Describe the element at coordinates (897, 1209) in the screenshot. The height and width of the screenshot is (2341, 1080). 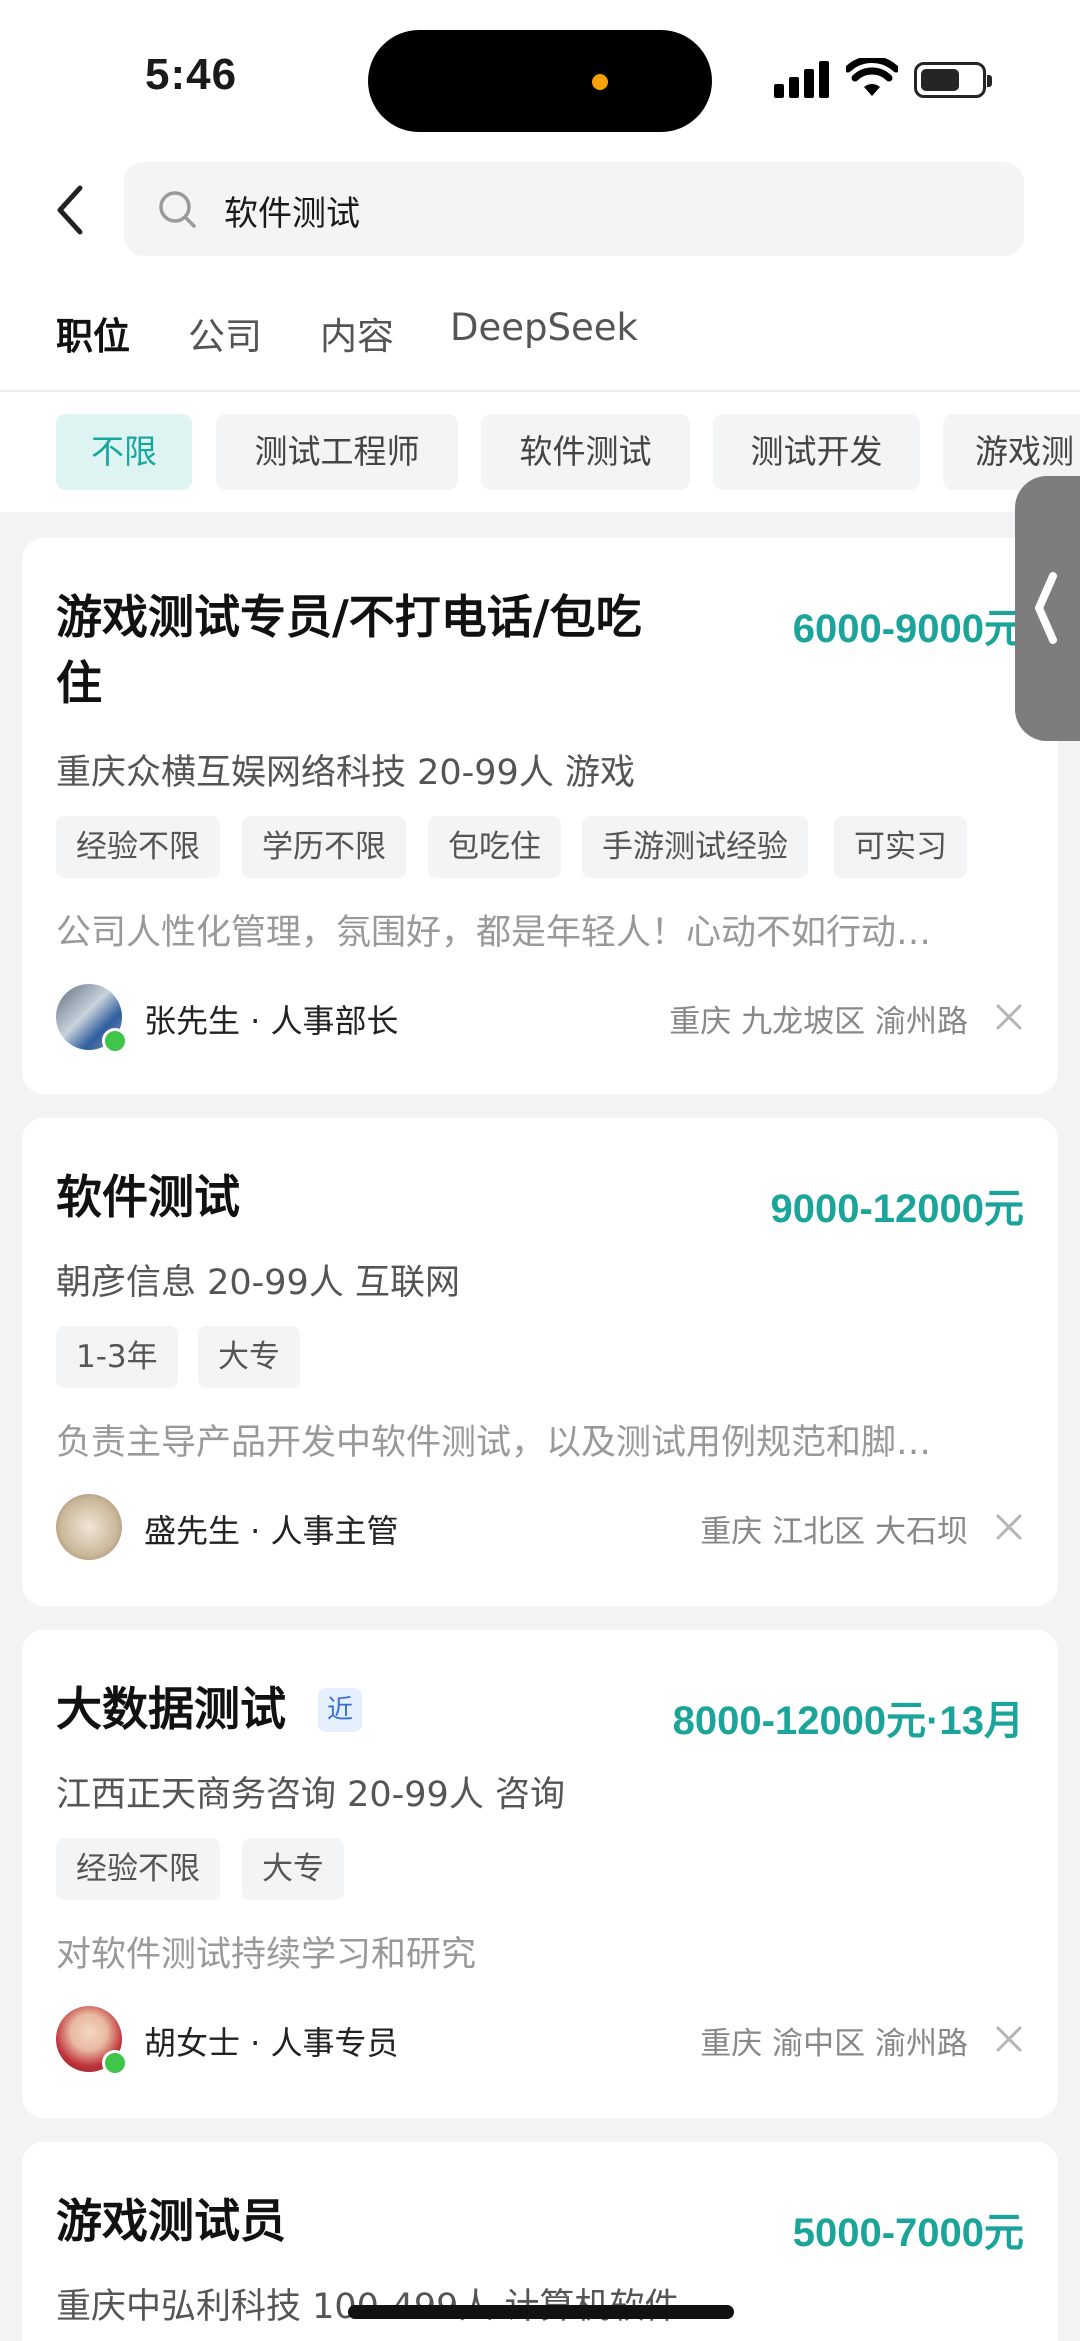
I see `job-salary: 9000-12000元` at that location.